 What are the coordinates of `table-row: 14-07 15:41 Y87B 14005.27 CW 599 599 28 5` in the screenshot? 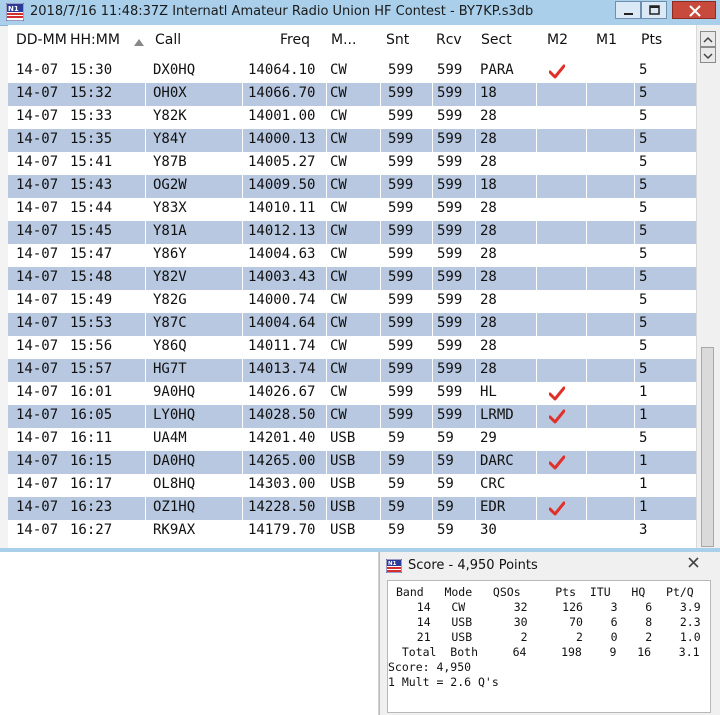 It's located at (352, 163).